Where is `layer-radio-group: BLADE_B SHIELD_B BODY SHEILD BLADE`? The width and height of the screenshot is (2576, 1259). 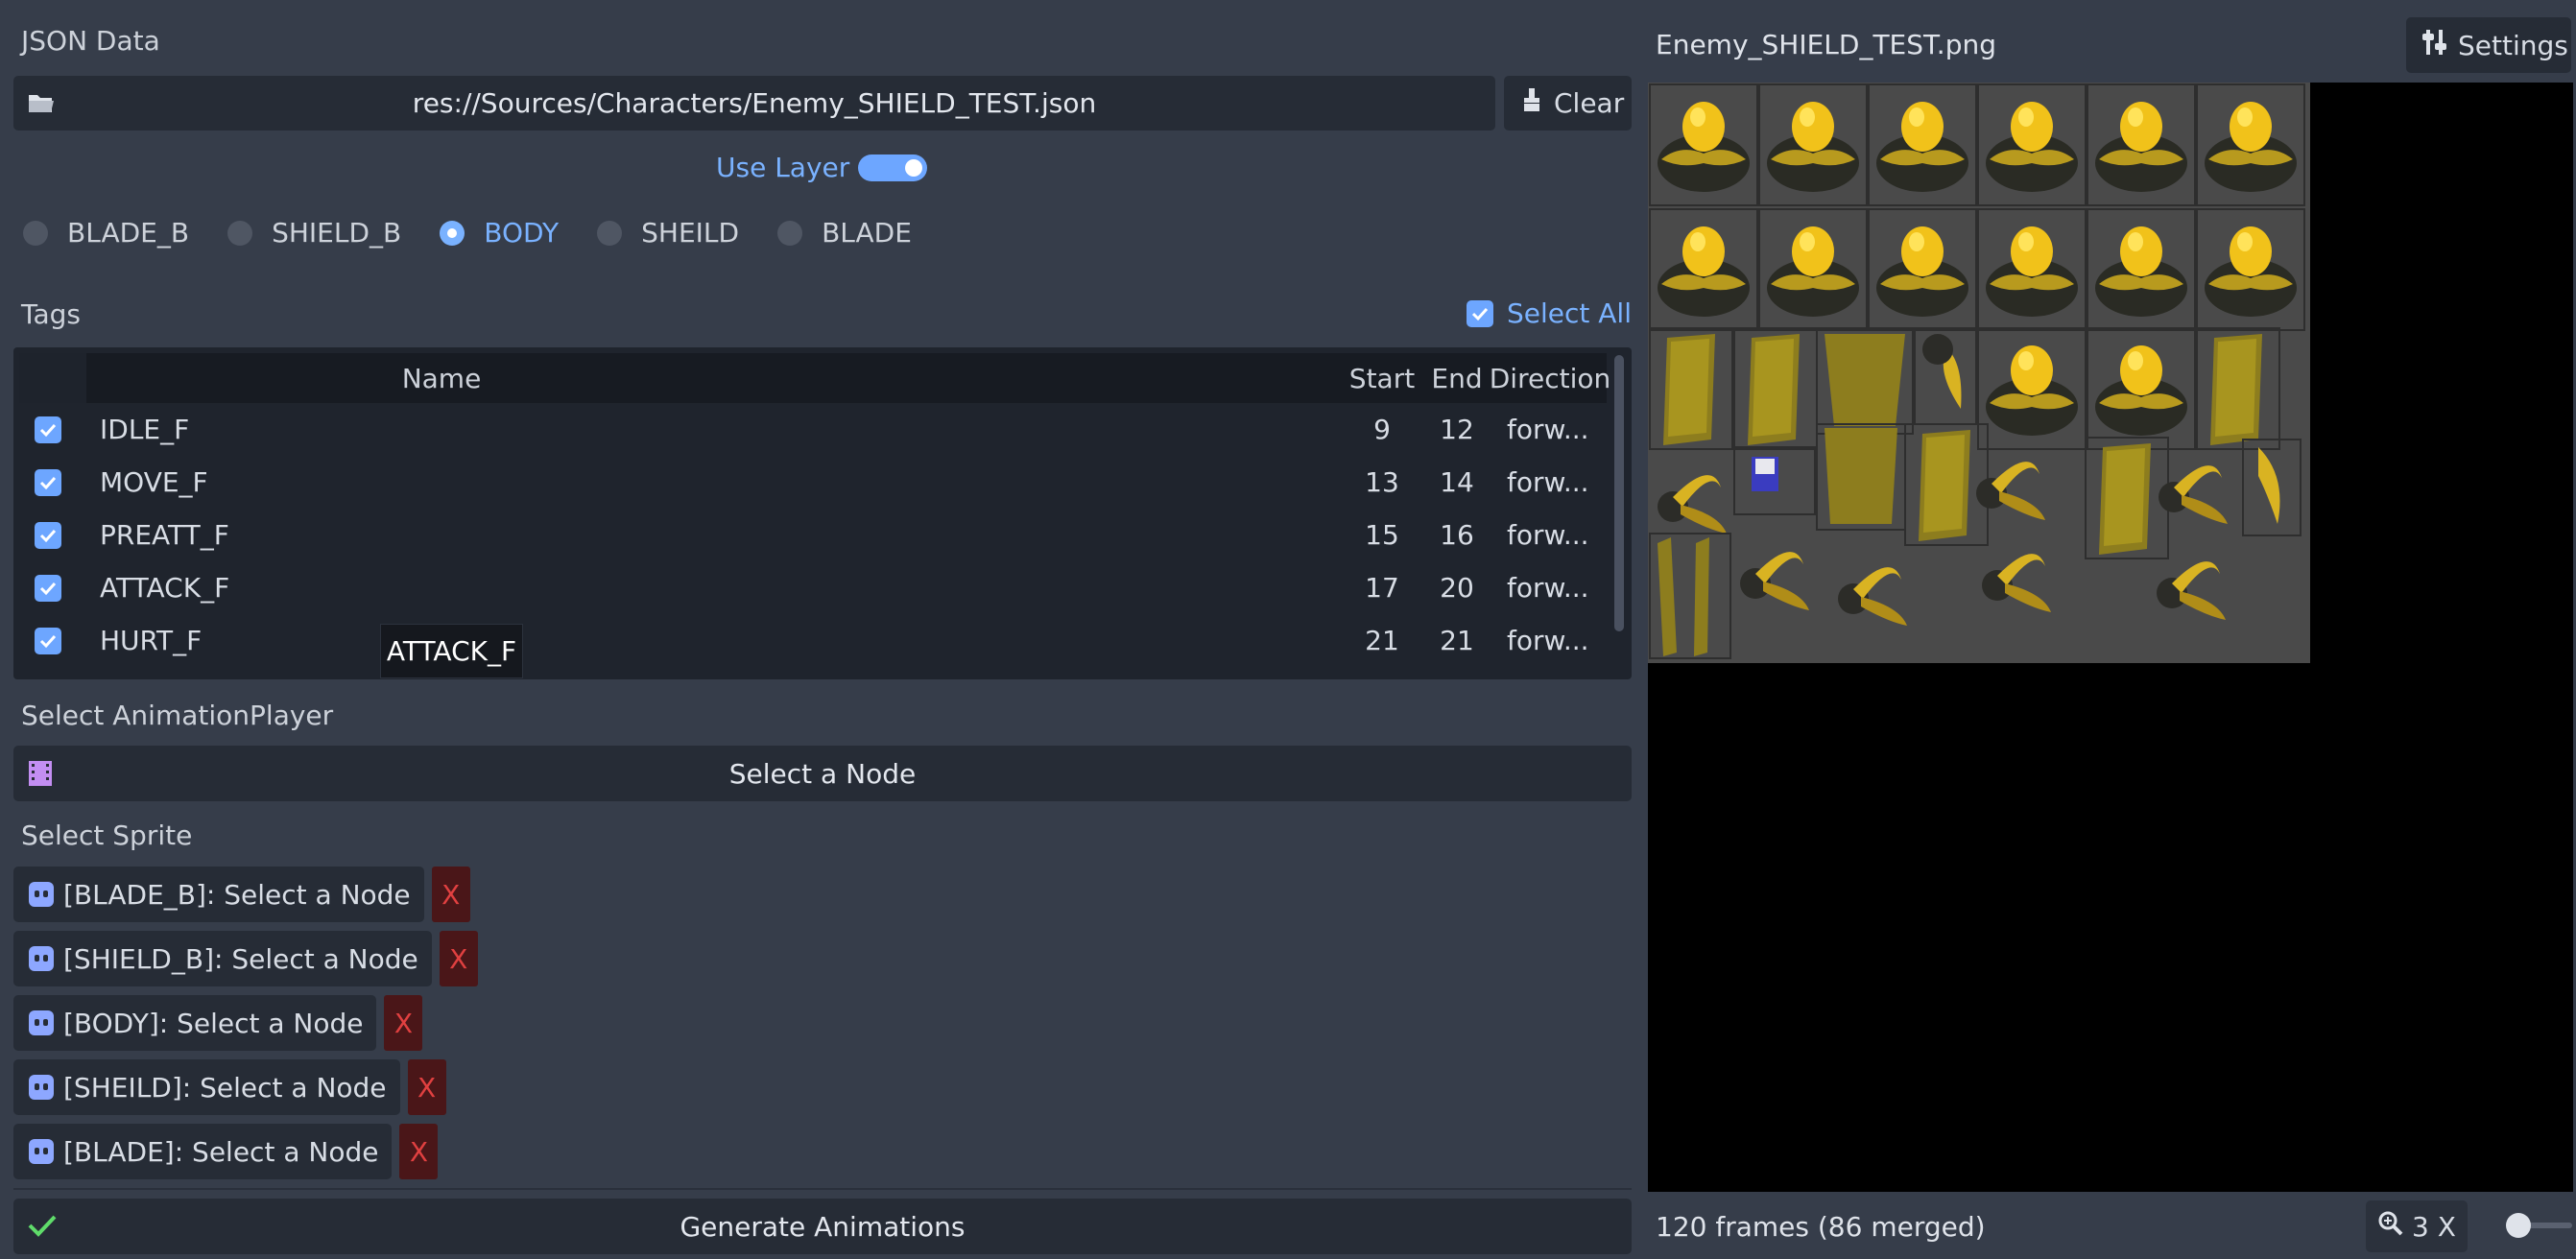
layer-radio-group: BLADE_B SHIELD_B BODY SHEILD BLADE is located at coordinates (467, 233).